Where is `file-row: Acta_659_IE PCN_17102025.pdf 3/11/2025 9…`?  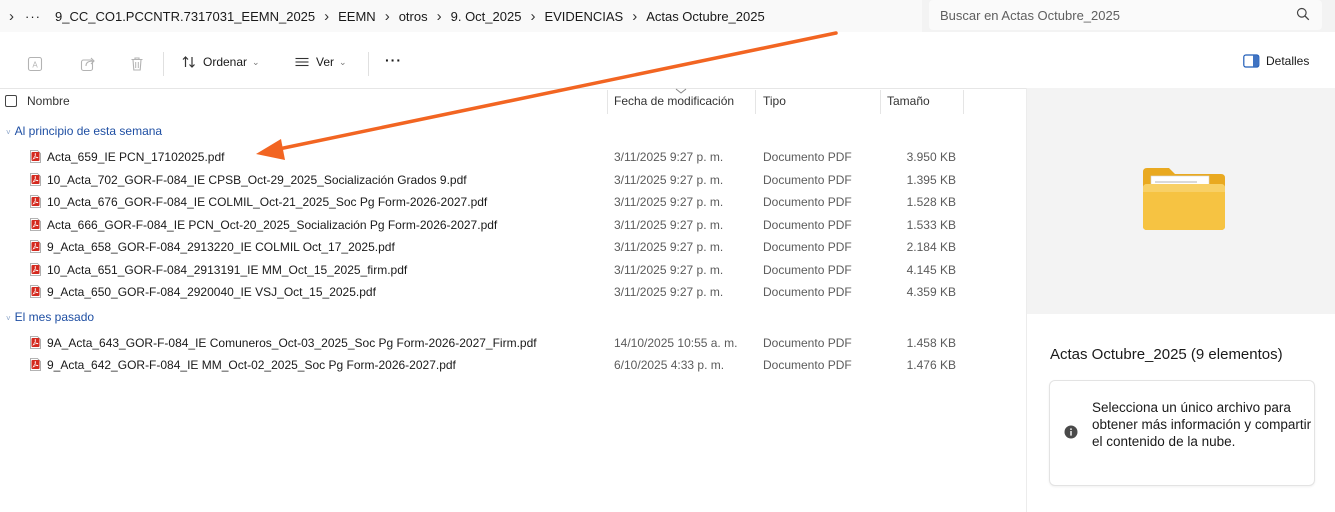 file-row: Acta_659_IE PCN_17102025.pdf 3/11/2025 9… is located at coordinates (513, 157).